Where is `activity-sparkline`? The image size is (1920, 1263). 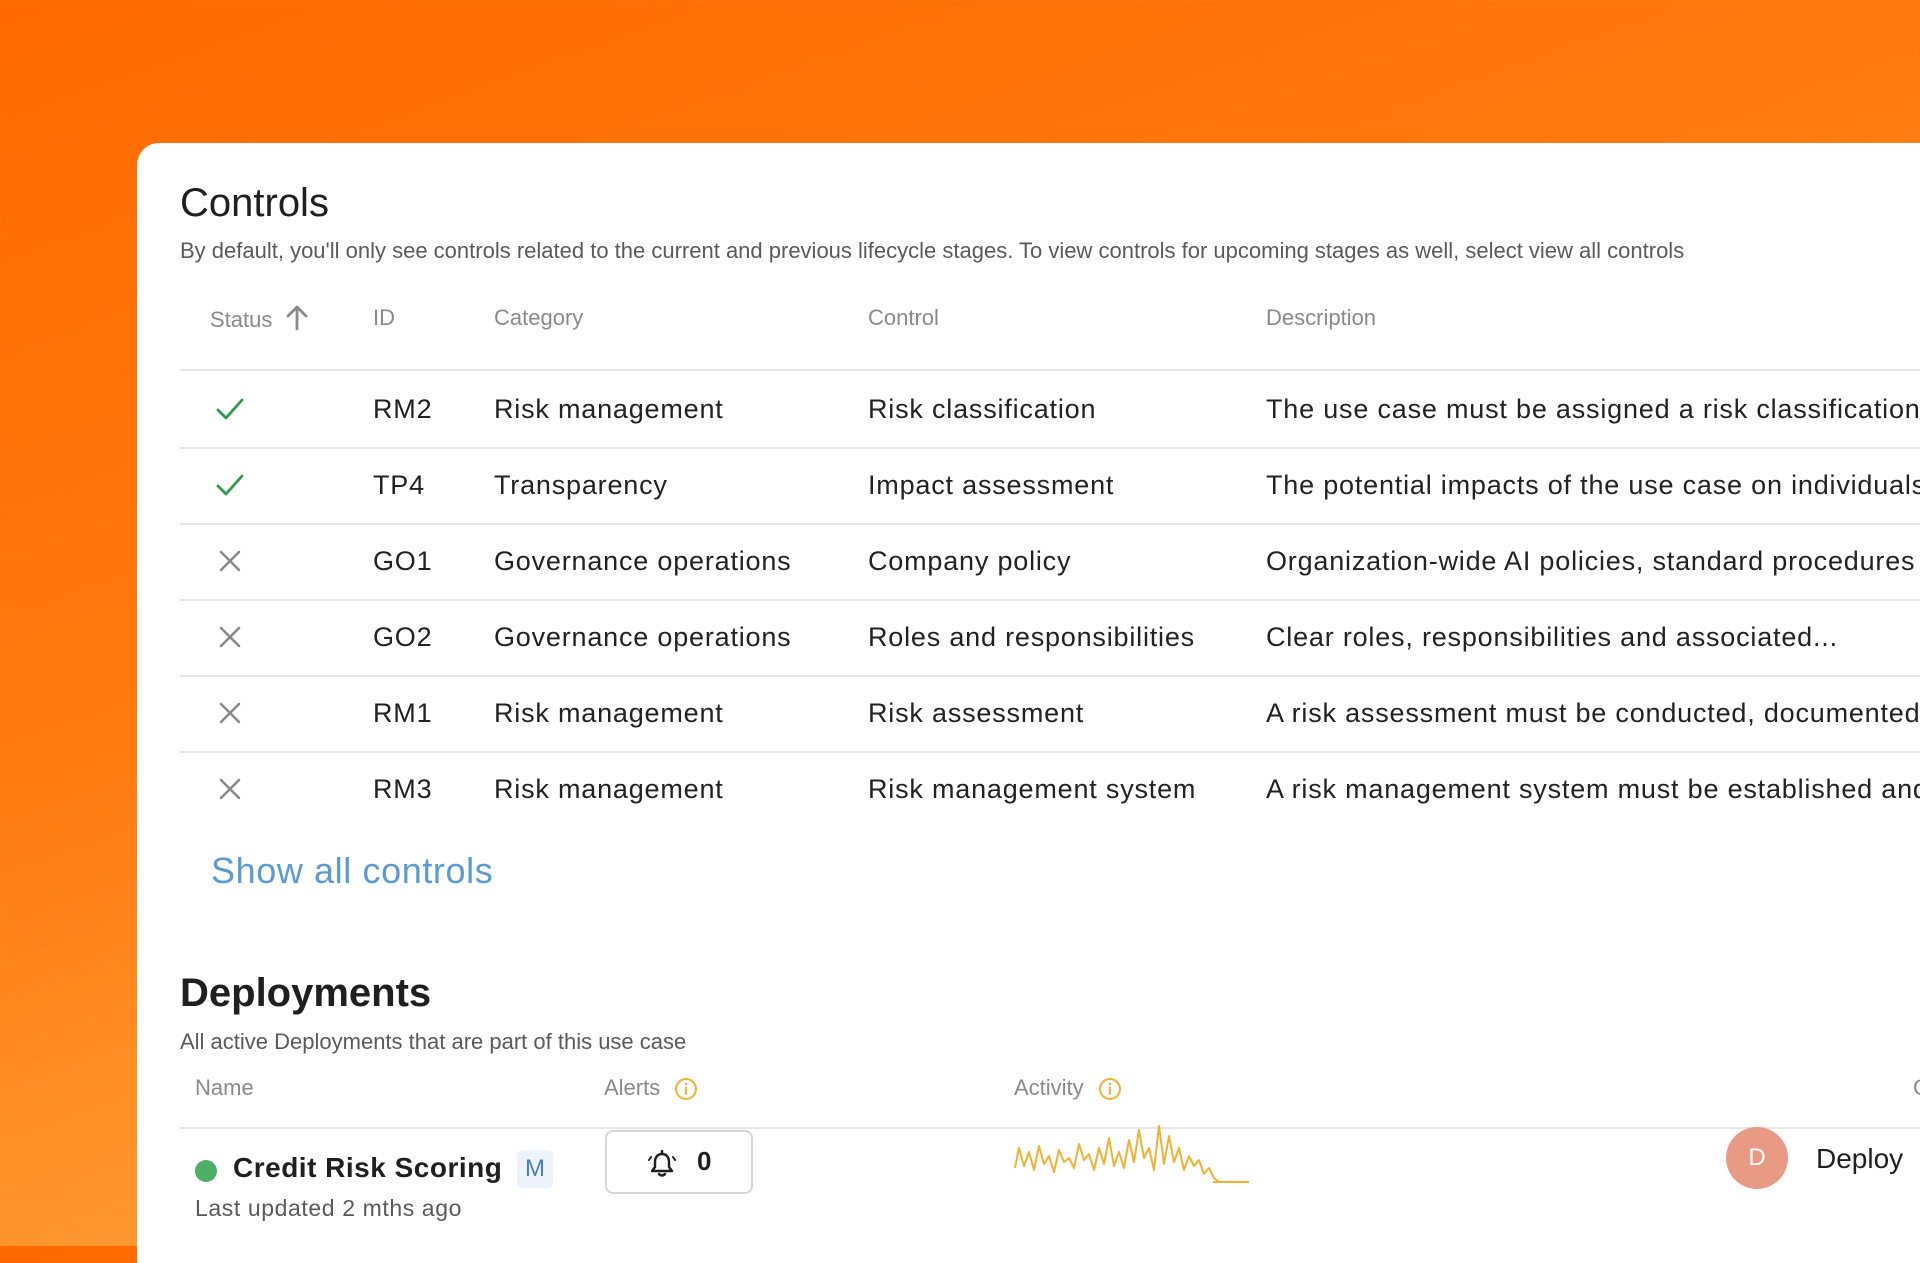
activity-sparkline is located at coordinates (1131, 1154).